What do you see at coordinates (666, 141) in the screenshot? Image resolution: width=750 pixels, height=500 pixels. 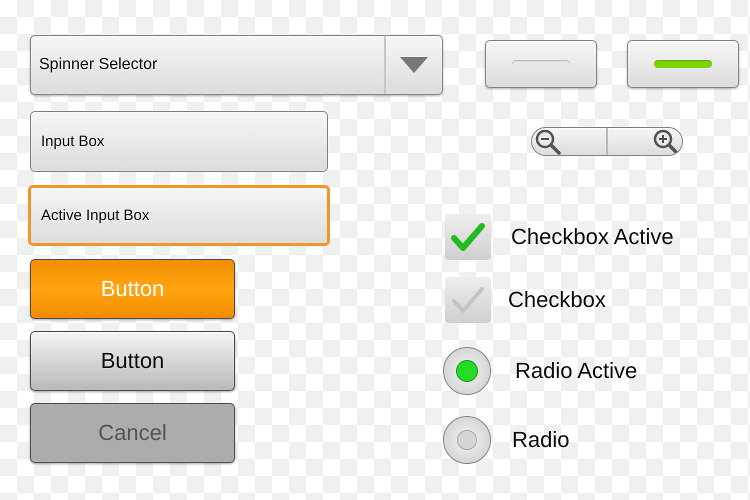 I see `zoom-in-icon` at bounding box center [666, 141].